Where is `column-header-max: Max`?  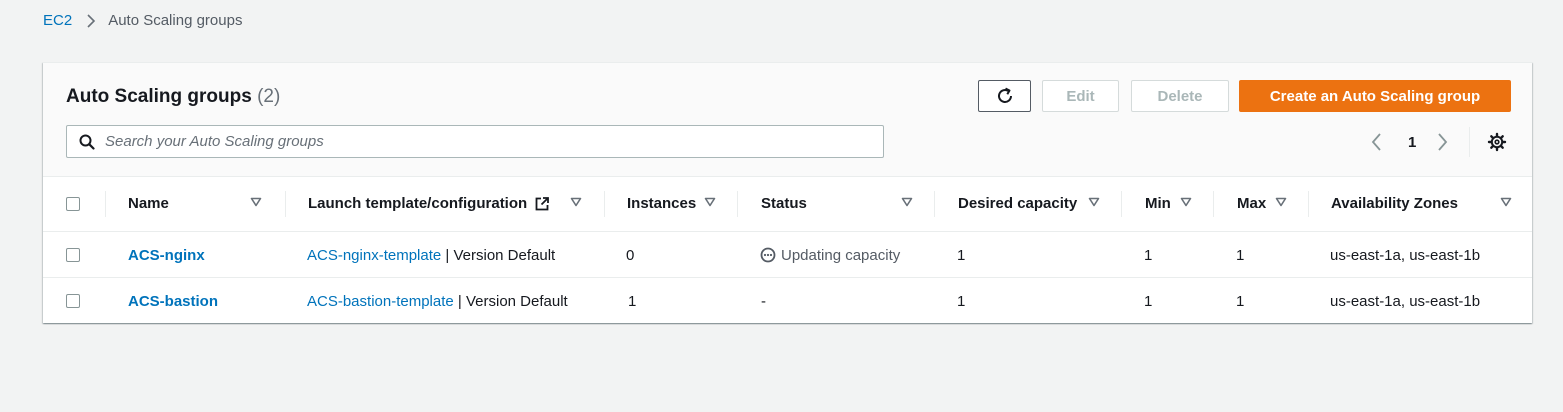
column-header-max: Max is located at coordinates (1251, 203).